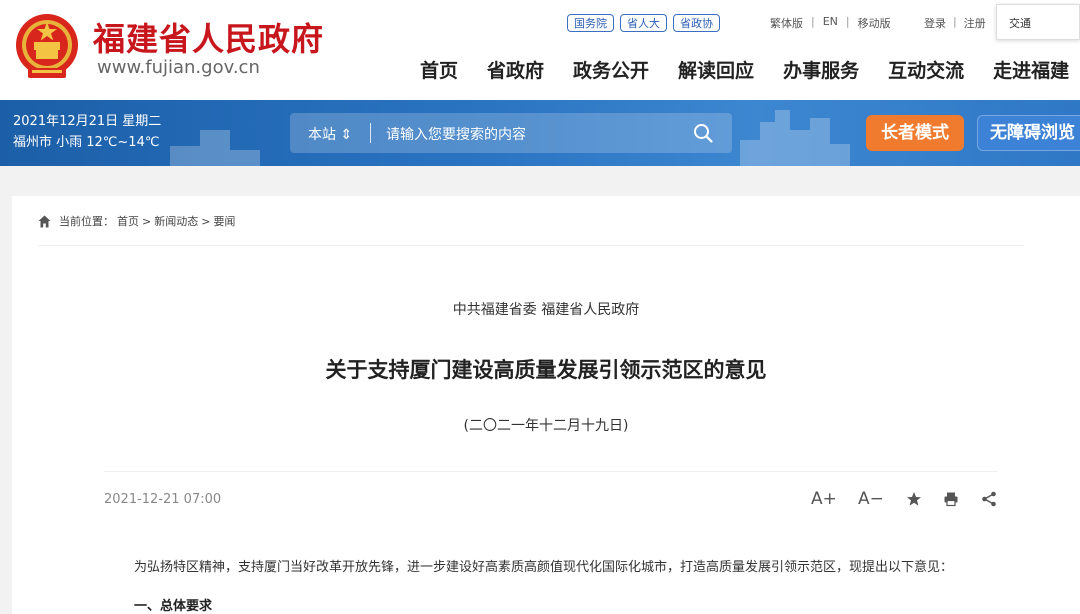 Image resolution: width=1080 pixels, height=614 pixels. What do you see at coordinates (173, 606) in the screenshot?
I see `section-heading: 一、总体要求` at bounding box center [173, 606].